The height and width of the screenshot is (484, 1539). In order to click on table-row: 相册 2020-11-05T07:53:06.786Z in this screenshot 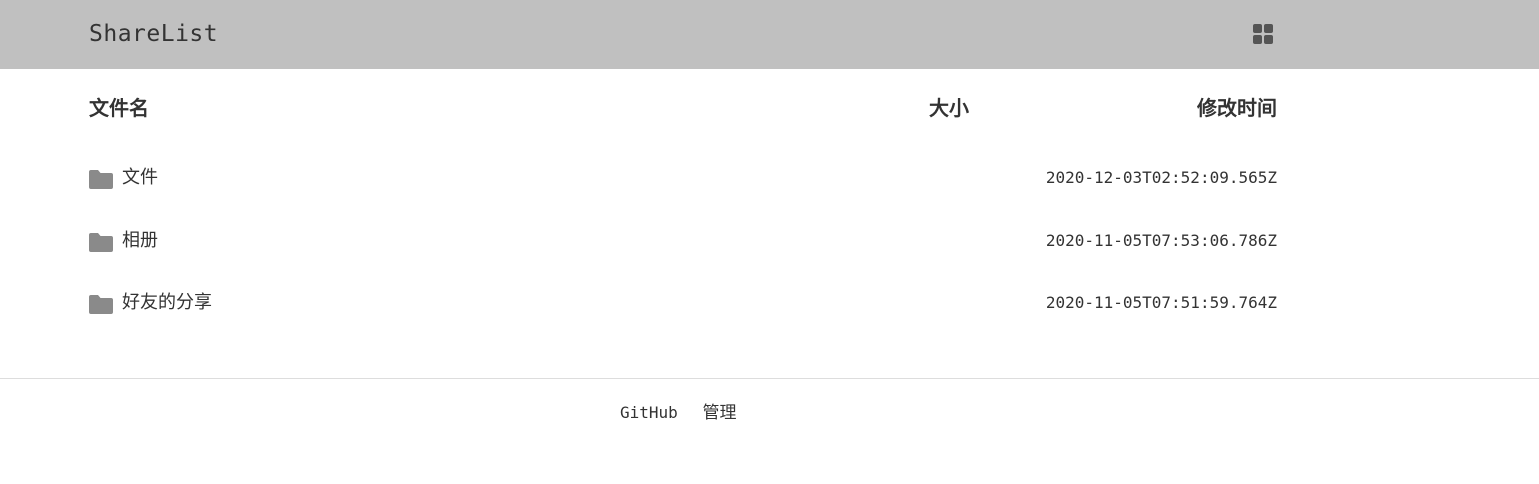, I will do `click(683, 241)`.